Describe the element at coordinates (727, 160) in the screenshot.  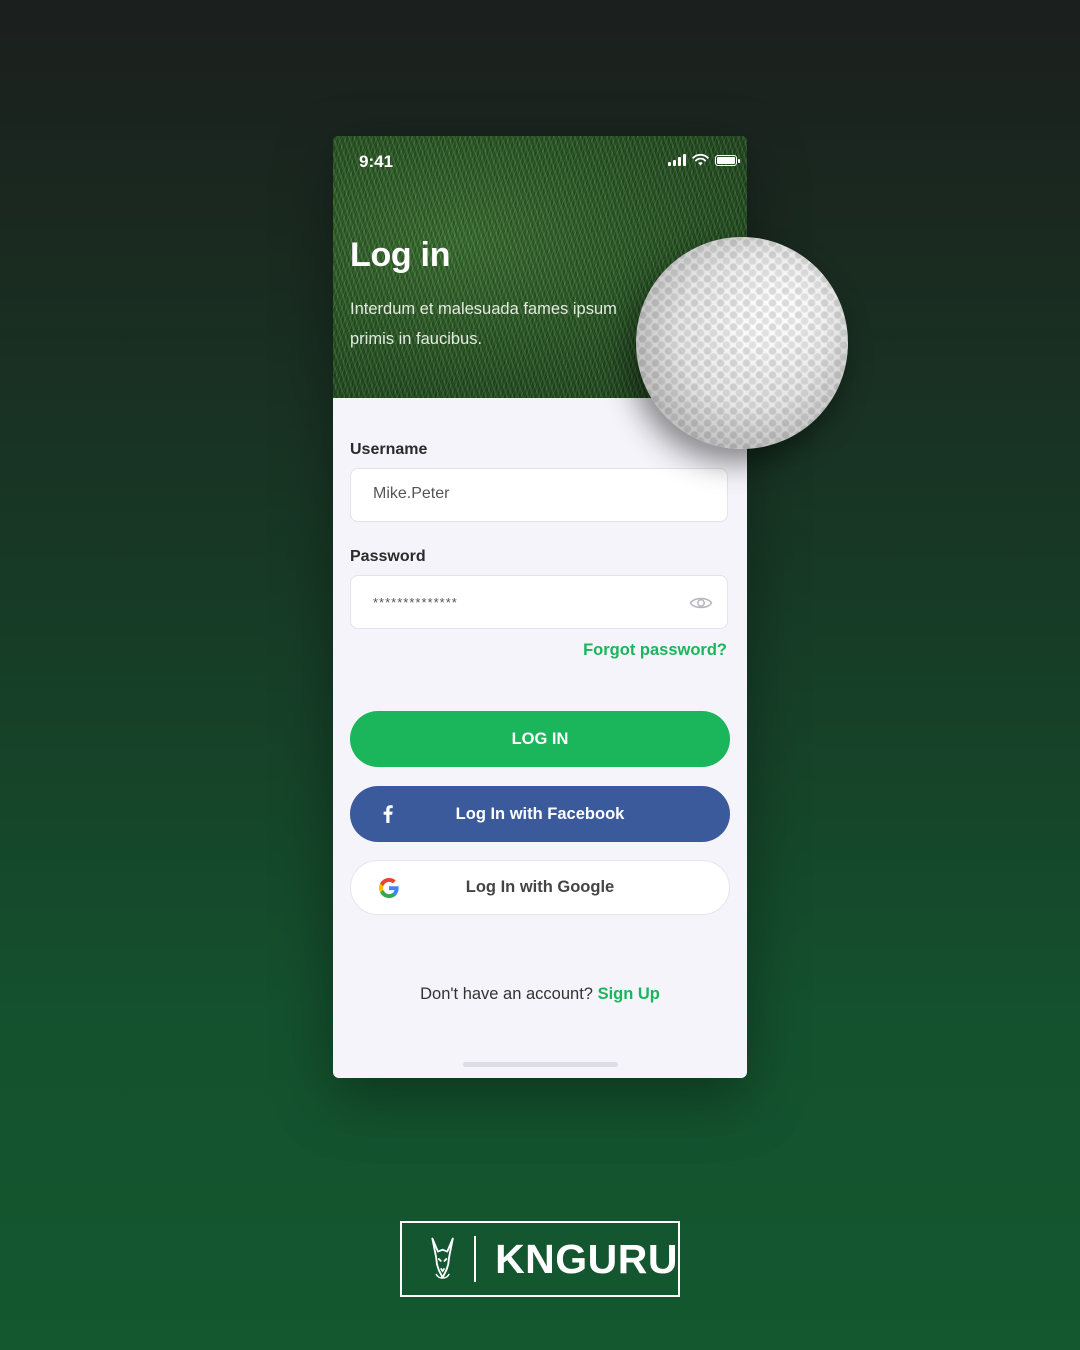
I see `battery-icon` at that location.